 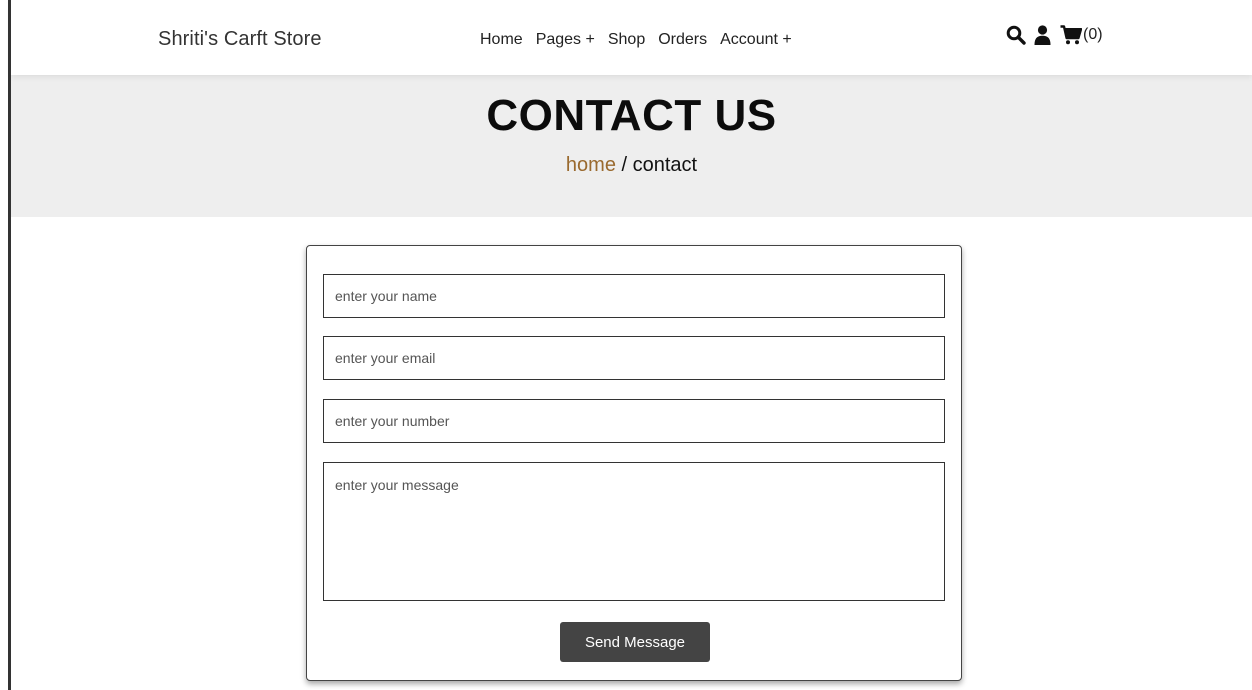 What do you see at coordinates (1042, 35) in the screenshot?
I see `user-icon` at bounding box center [1042, 35].